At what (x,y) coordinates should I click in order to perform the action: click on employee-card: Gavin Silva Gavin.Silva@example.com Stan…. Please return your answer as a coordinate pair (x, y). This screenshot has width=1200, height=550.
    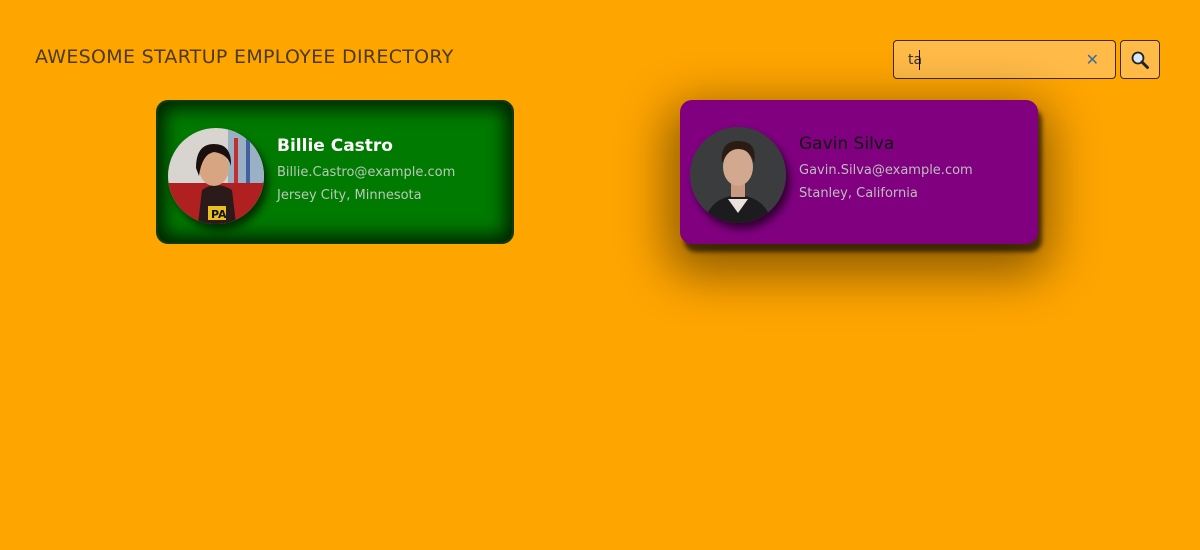
    Looking at the image, I should click on (859, 172).